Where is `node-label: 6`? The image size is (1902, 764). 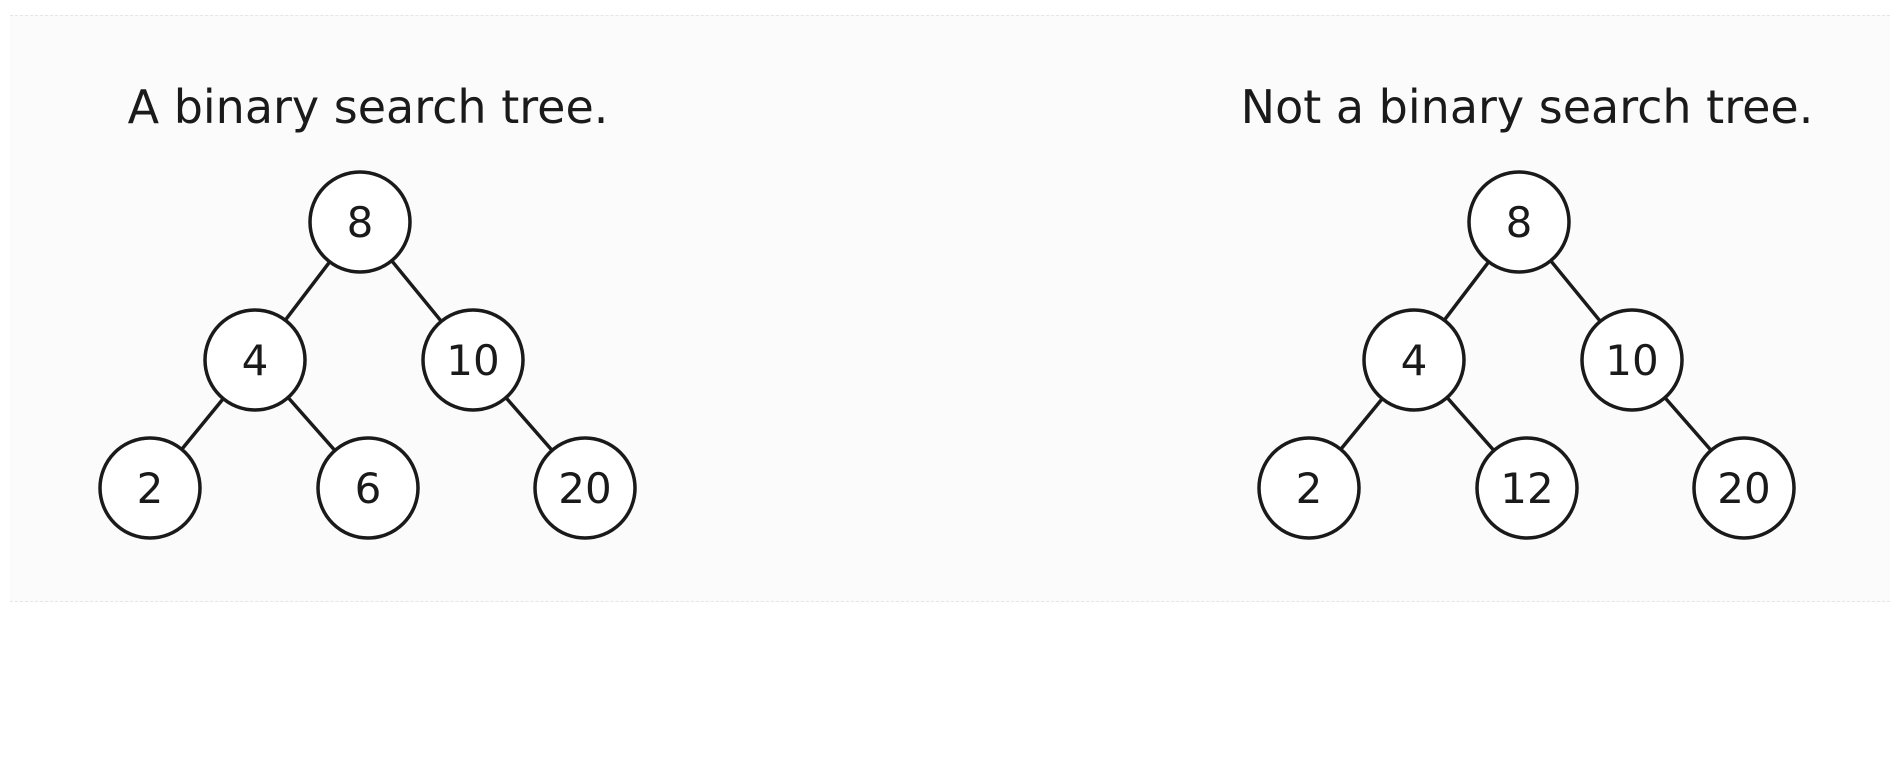 node-label: 6 is located at coordinates (368, 488).